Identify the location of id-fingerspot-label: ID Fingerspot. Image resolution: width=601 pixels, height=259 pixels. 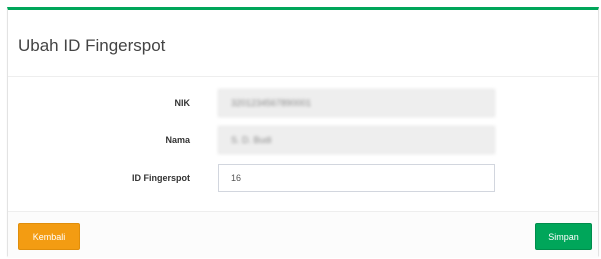
(161, 178).